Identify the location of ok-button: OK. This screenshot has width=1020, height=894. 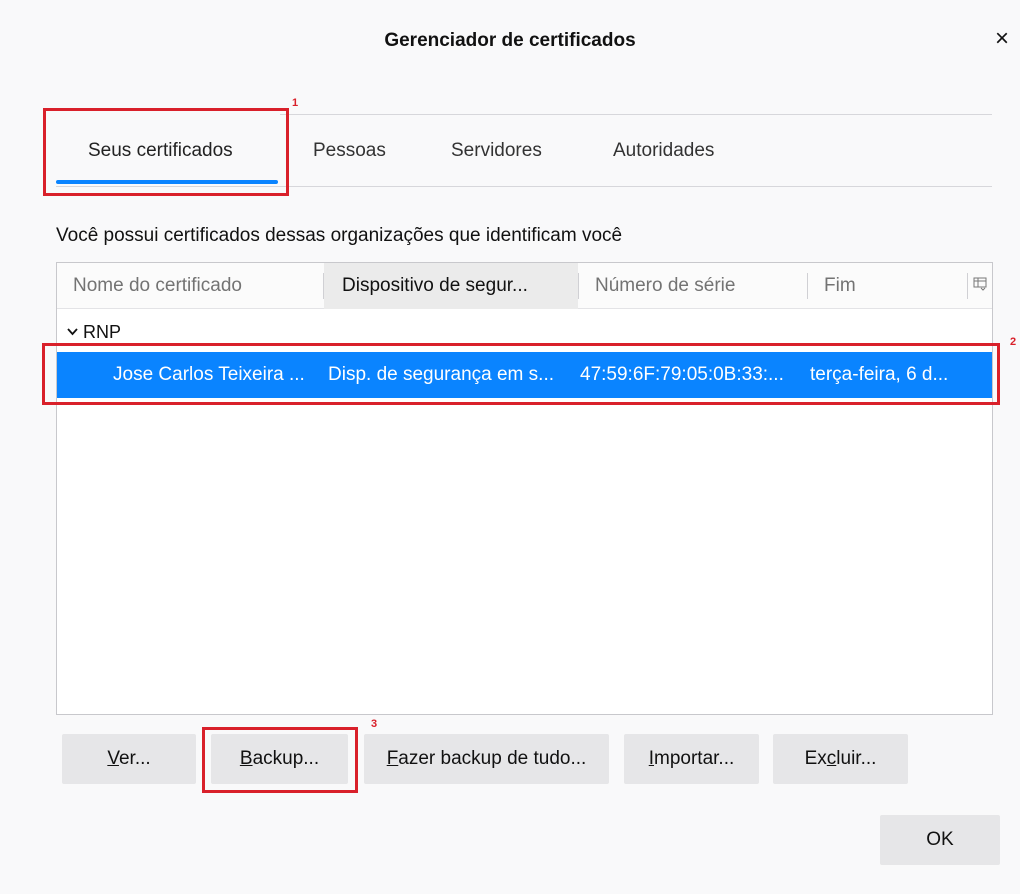
(940, 840).